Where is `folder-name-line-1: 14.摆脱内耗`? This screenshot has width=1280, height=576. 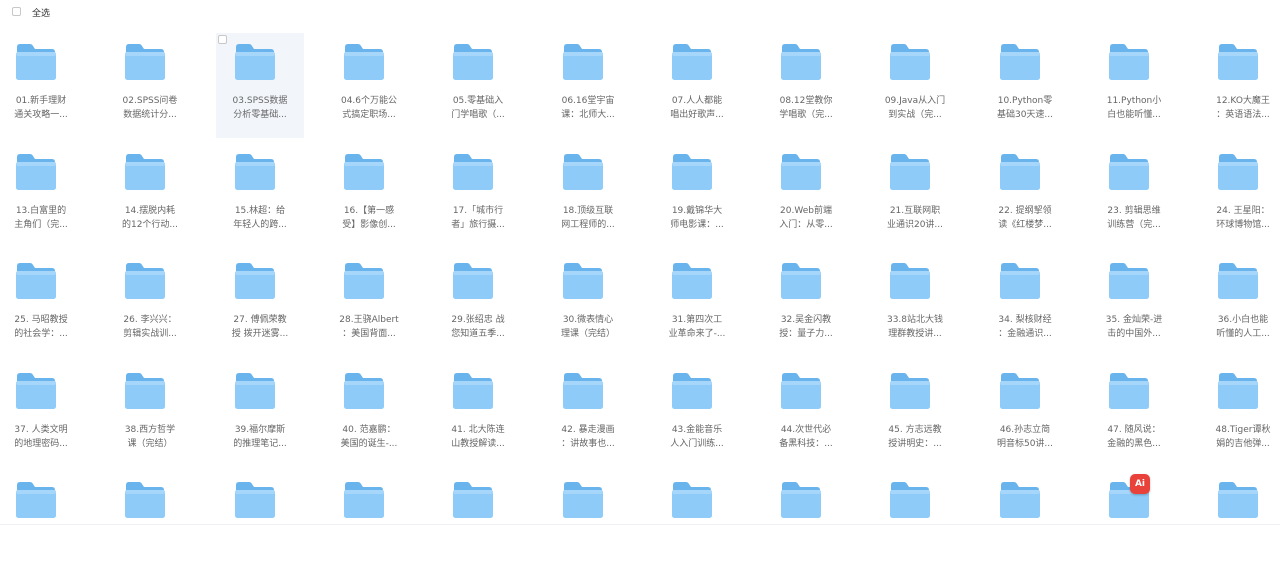 folder-name-line-1: 14.摆脱内耗 is located at coordinates (150, 211).